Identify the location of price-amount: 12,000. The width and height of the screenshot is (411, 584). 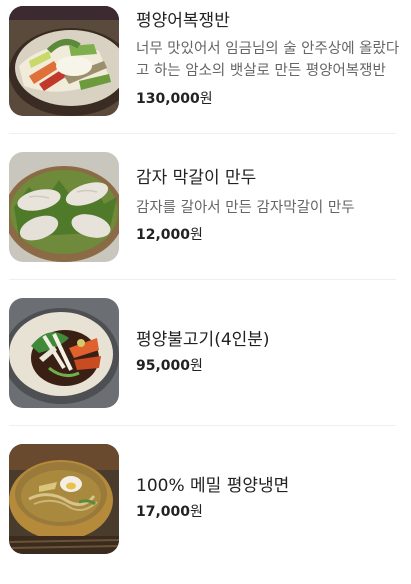
(163, 235).